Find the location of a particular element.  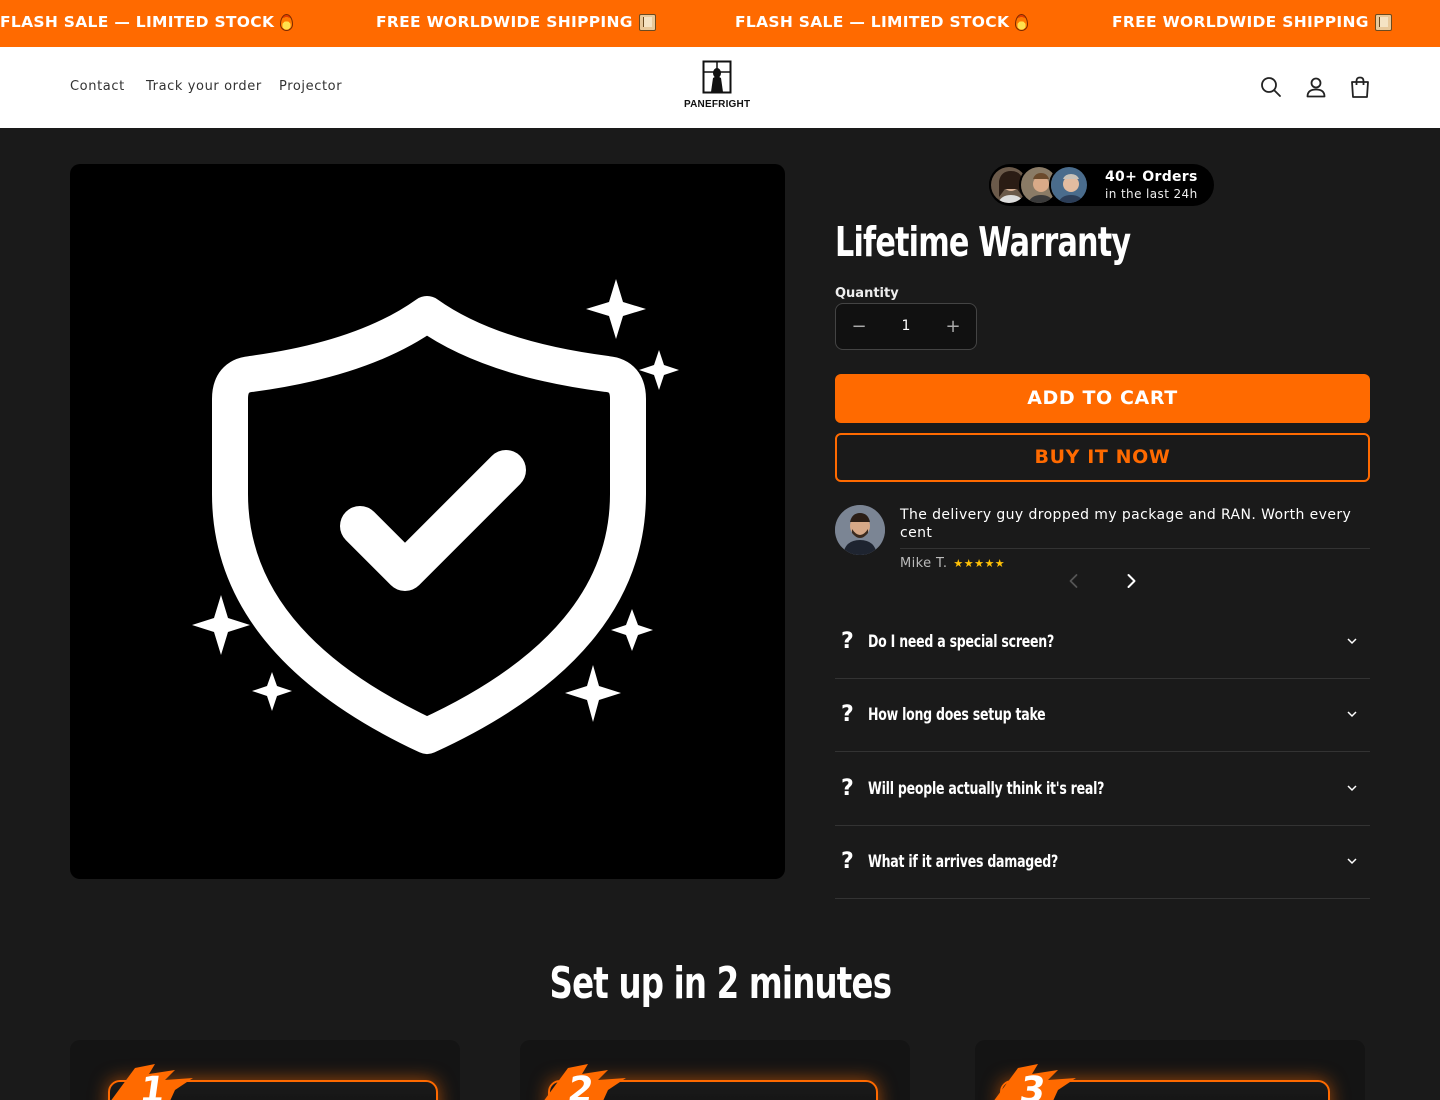

nav-link-projector: Projector is located at coordinates (310, 86).